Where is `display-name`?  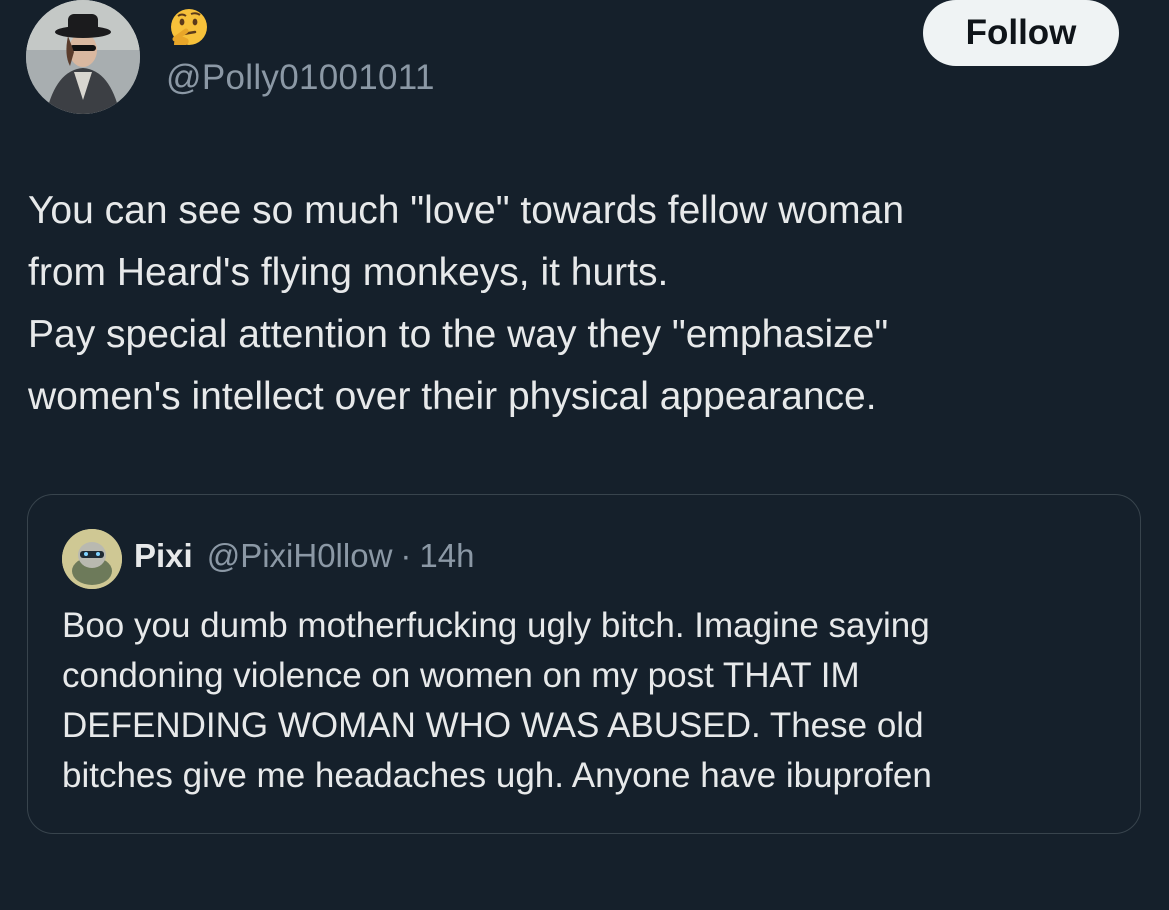 display-name is located at coordinates (189, 28).